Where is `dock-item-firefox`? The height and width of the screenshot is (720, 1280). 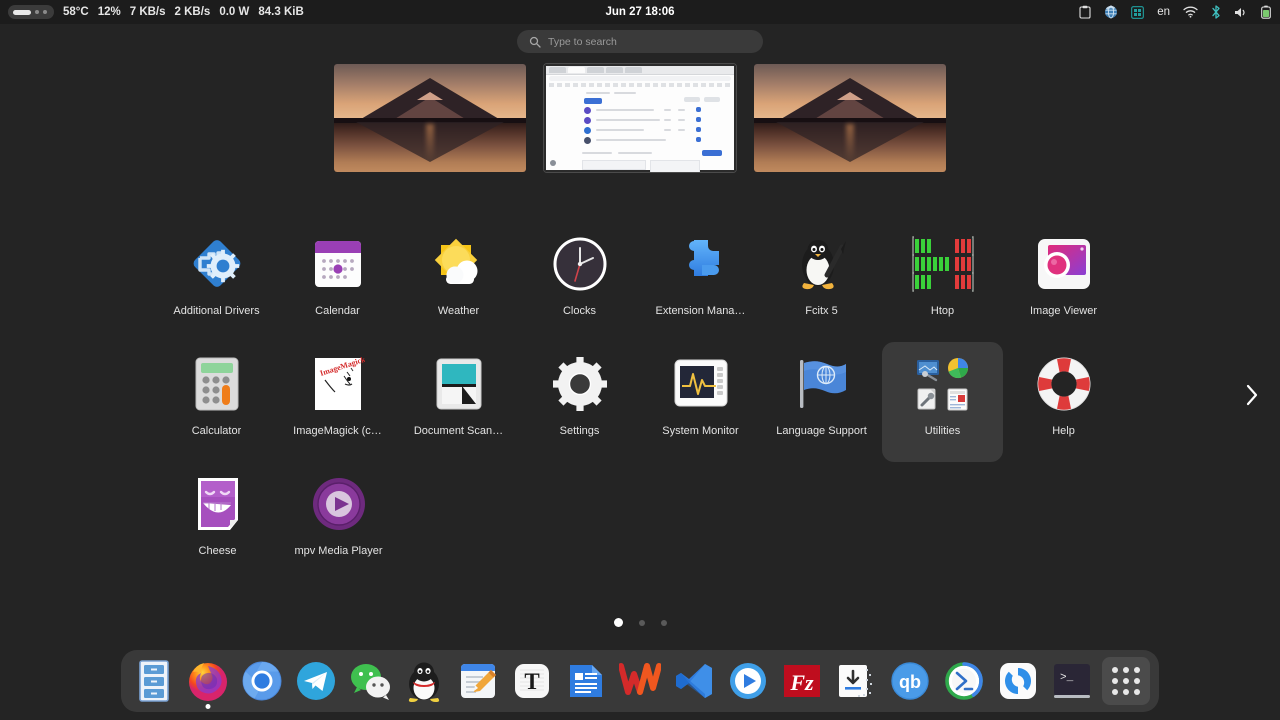
dock-item-firefox is located at coordinates (208, 683).